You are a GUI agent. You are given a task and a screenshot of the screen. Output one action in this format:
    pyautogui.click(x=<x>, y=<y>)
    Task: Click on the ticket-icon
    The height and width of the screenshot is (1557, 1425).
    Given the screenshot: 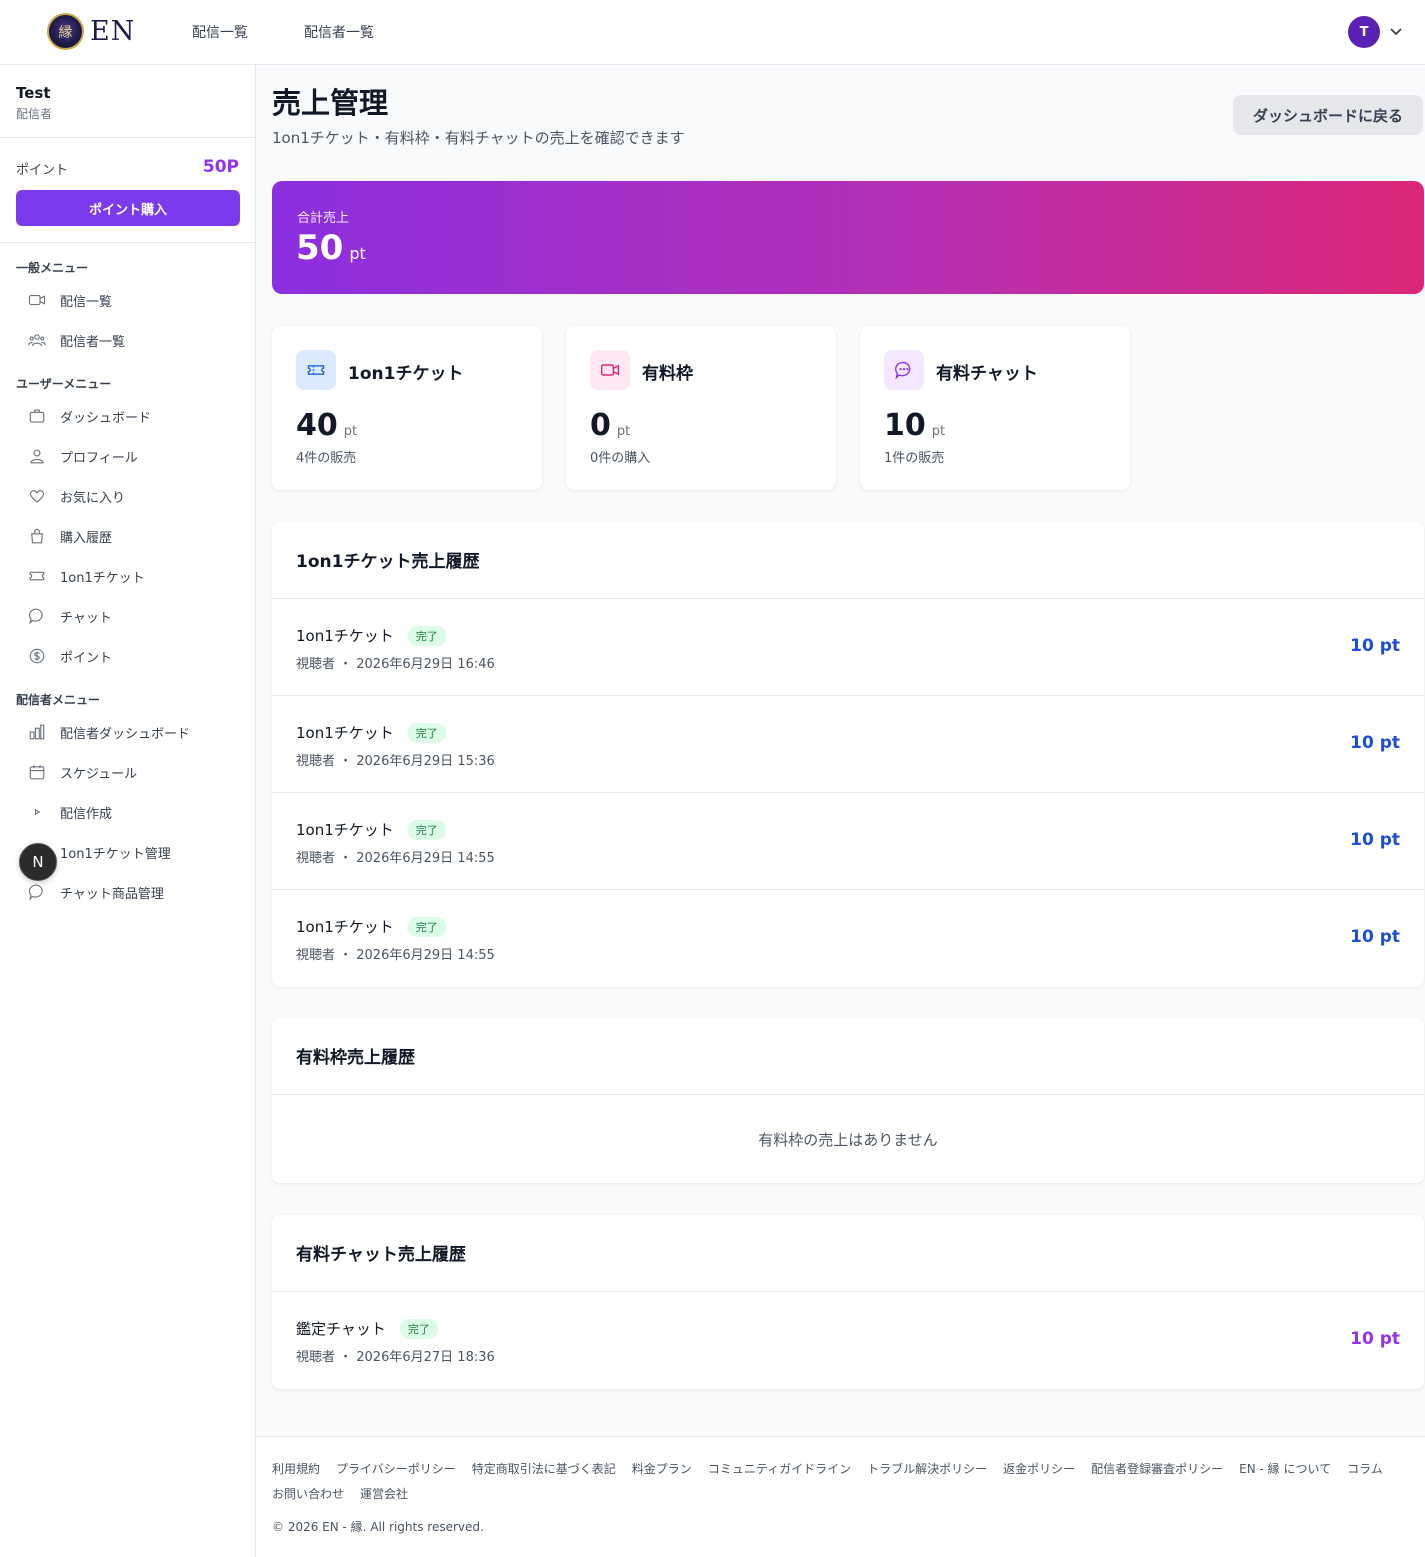 What is the action you would take?
    pyautogui.click(x=316, y=370)
    